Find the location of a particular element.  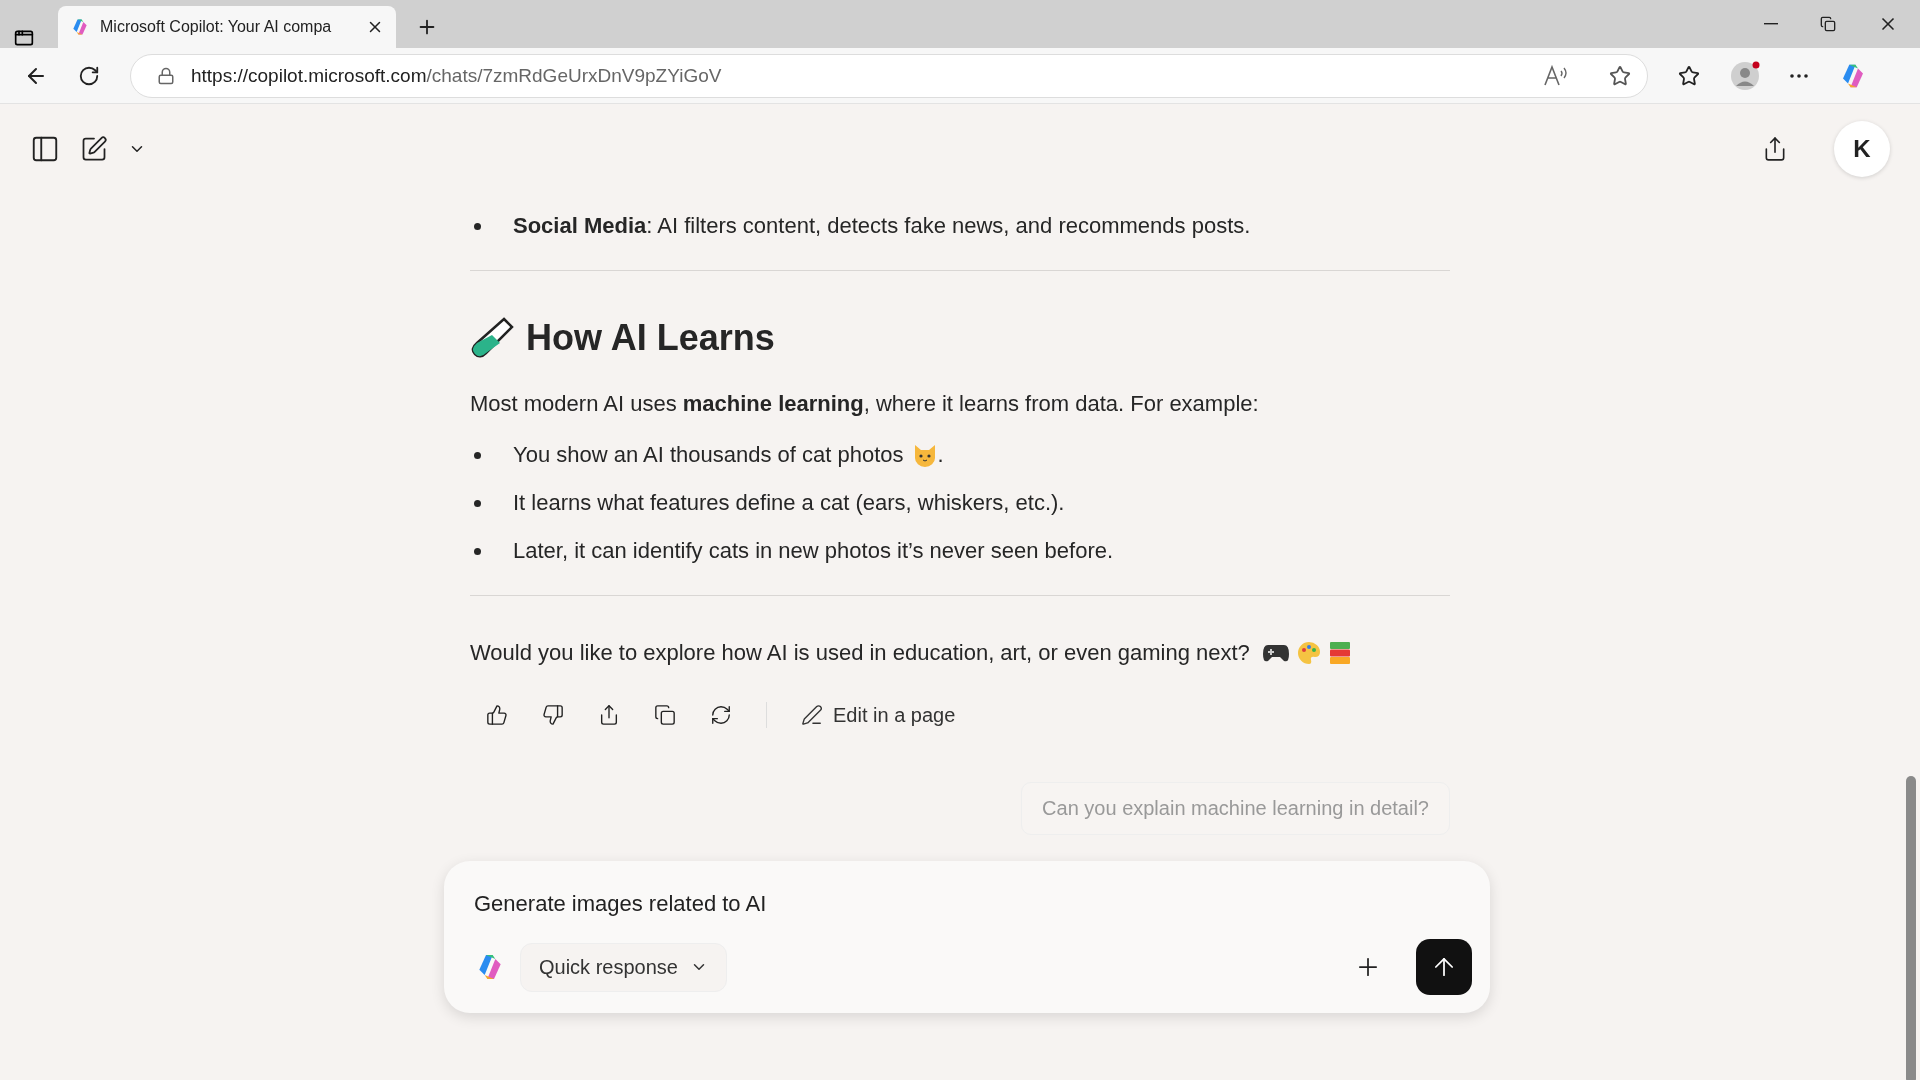

reload-icon is located at coordinates (89, 75).